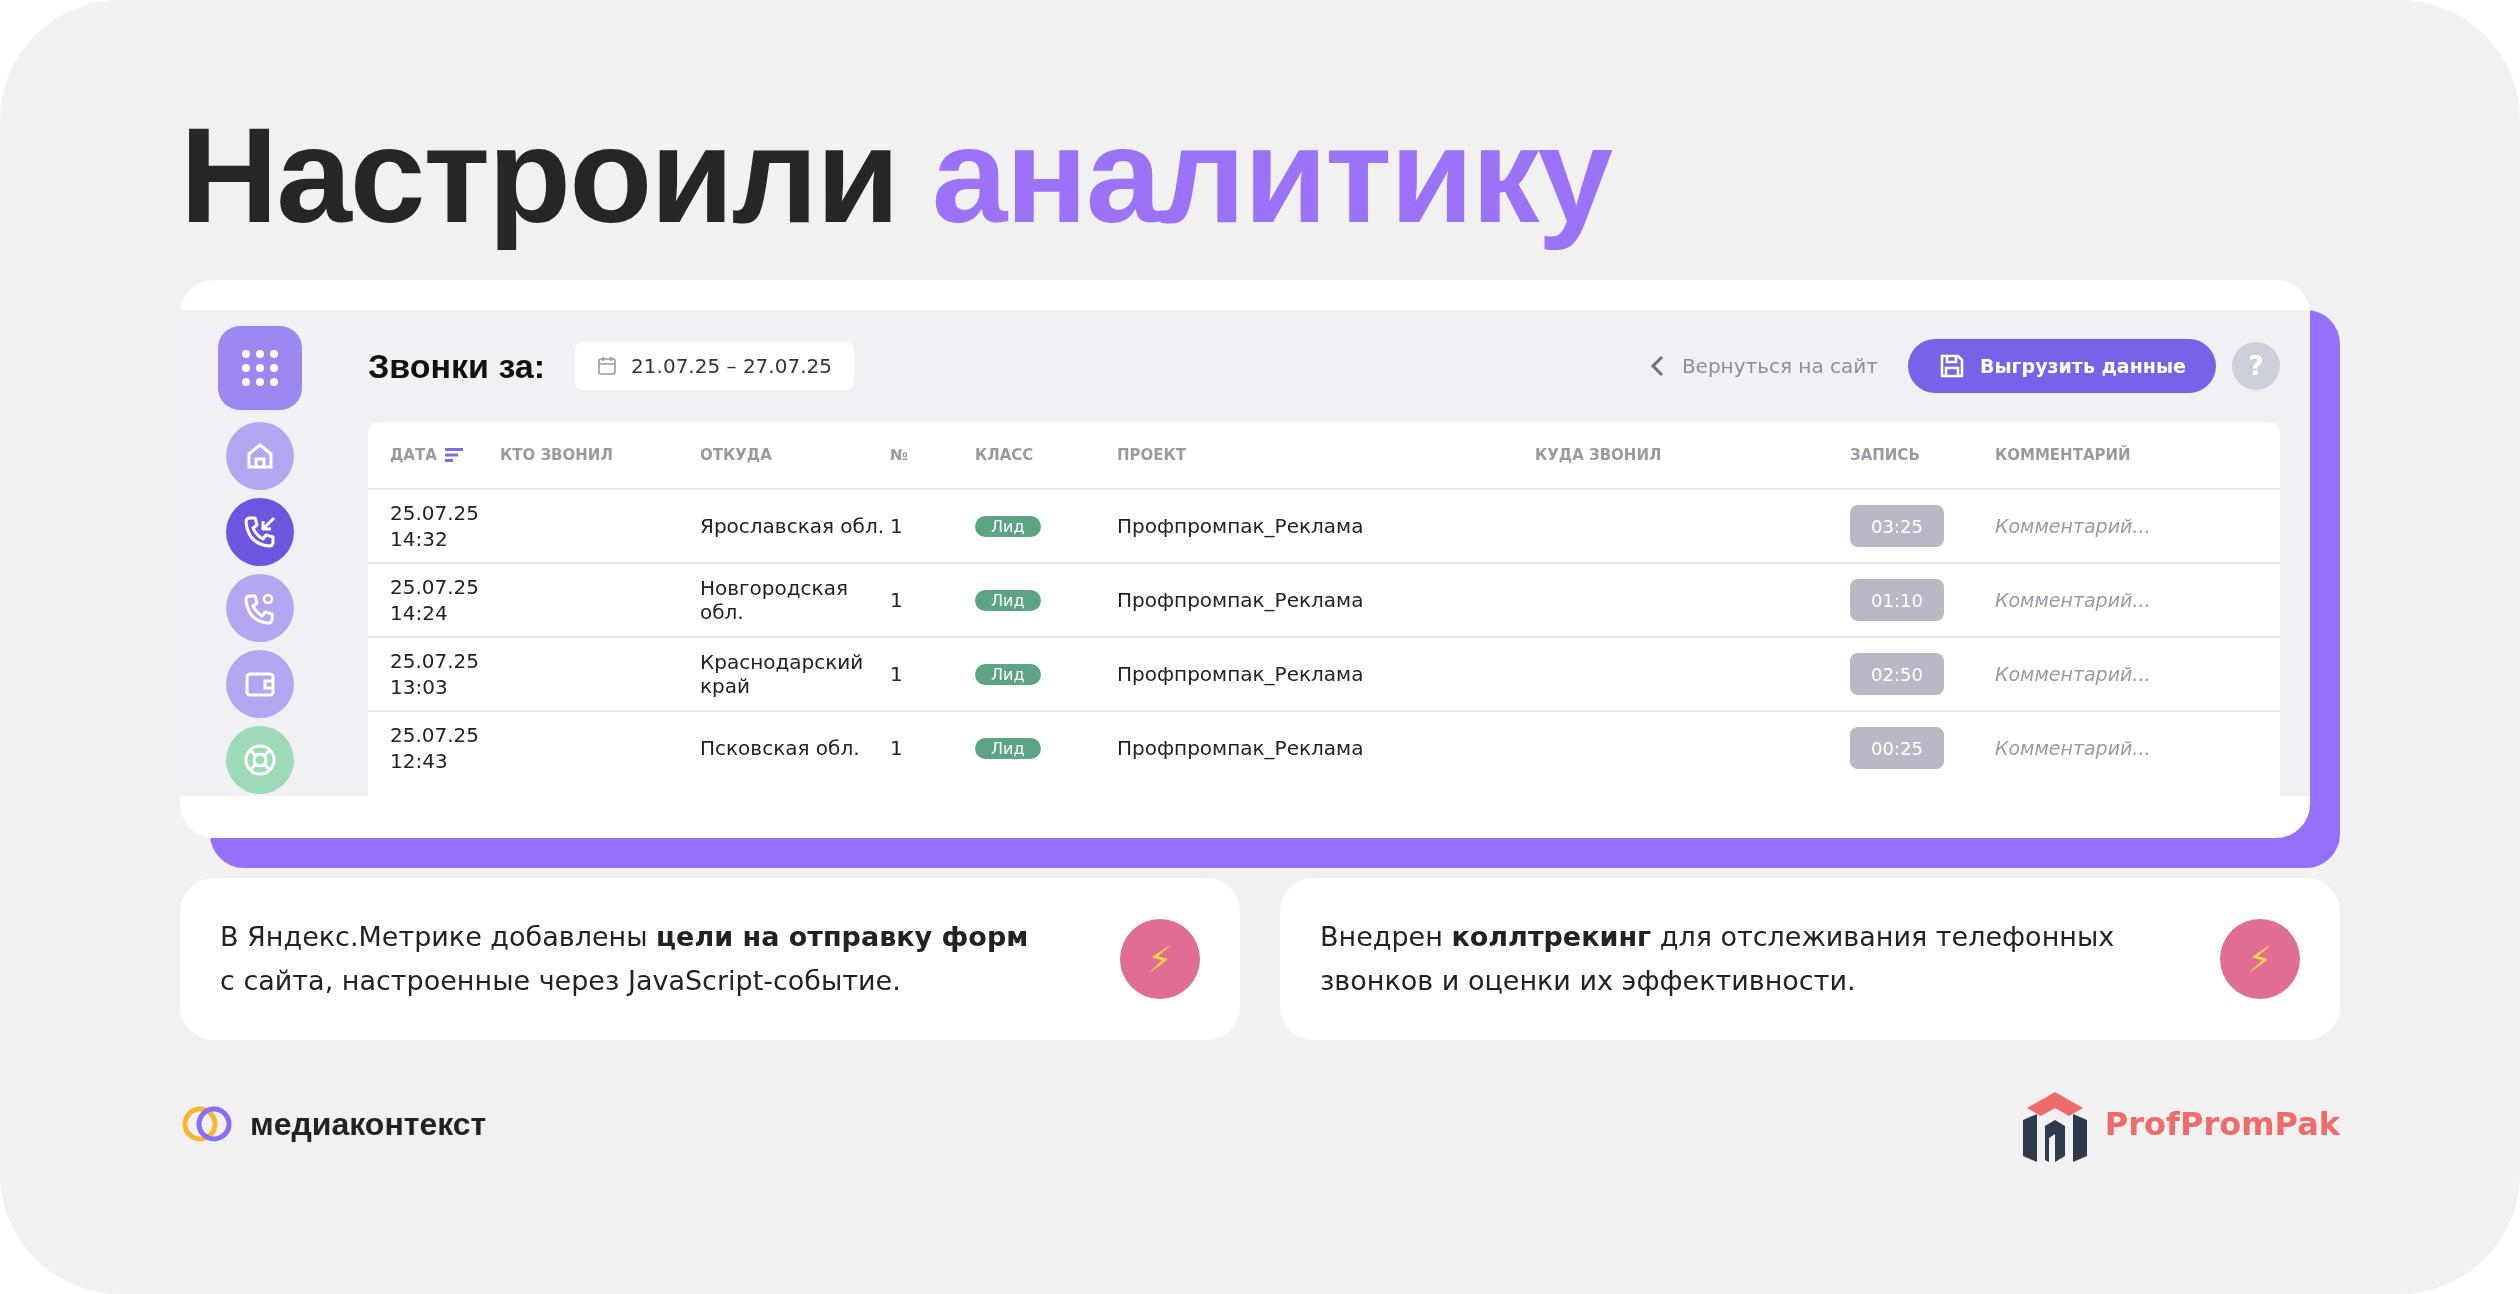  What do you see at coordinates (1656, 366) in the screenshot?
I see `chevron-left-icon` at bounding box center [1656, 366].